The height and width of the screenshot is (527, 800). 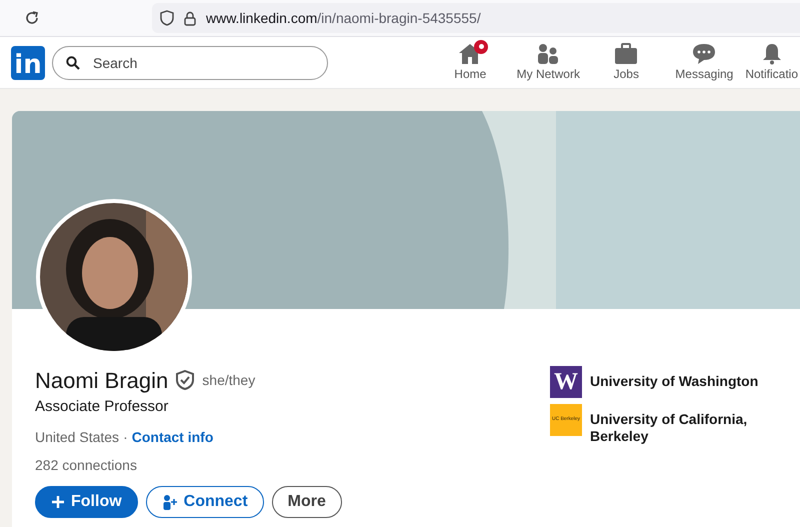 What do you see at coordinates (102, 407) in the screenshot?
I see `headline: Associate Professor` at bounding box center [102, 407].